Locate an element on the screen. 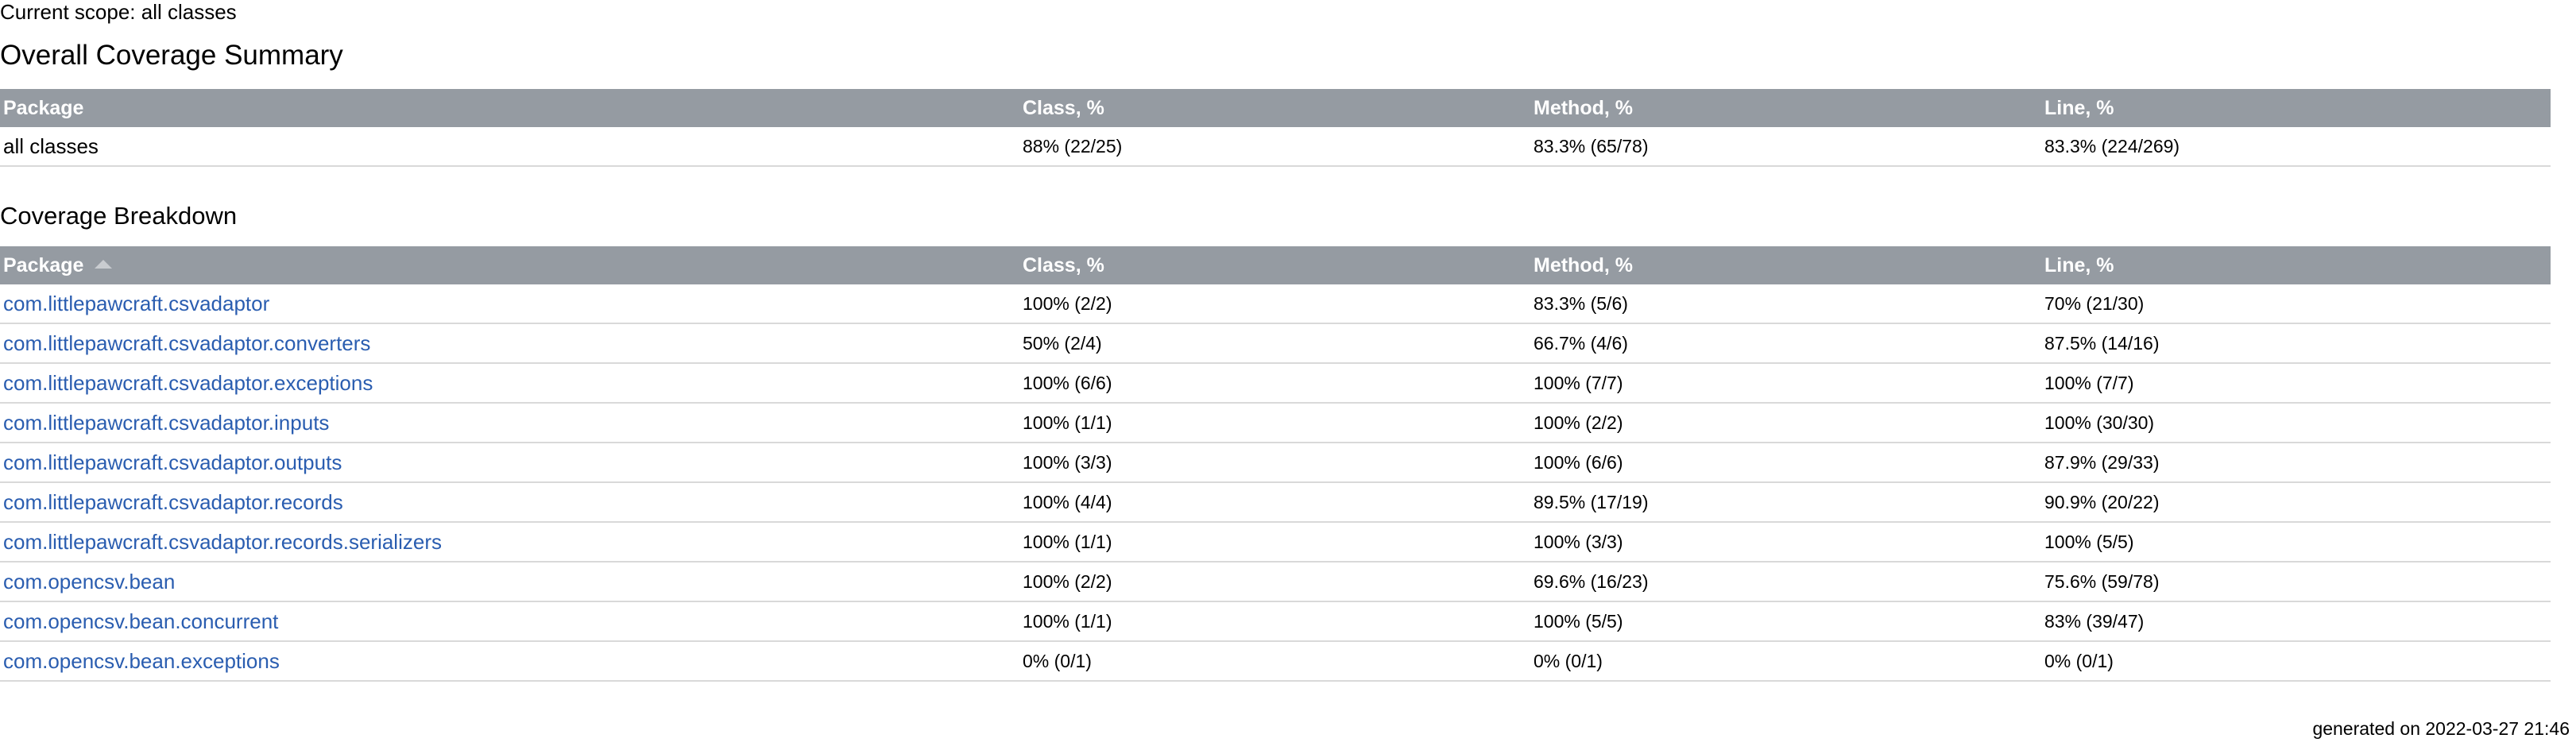 This screenshot has width=2576, height=750. package-link: com.littlepawcraft.csvadaptor.exceptions is located at coordinates (188, 383).